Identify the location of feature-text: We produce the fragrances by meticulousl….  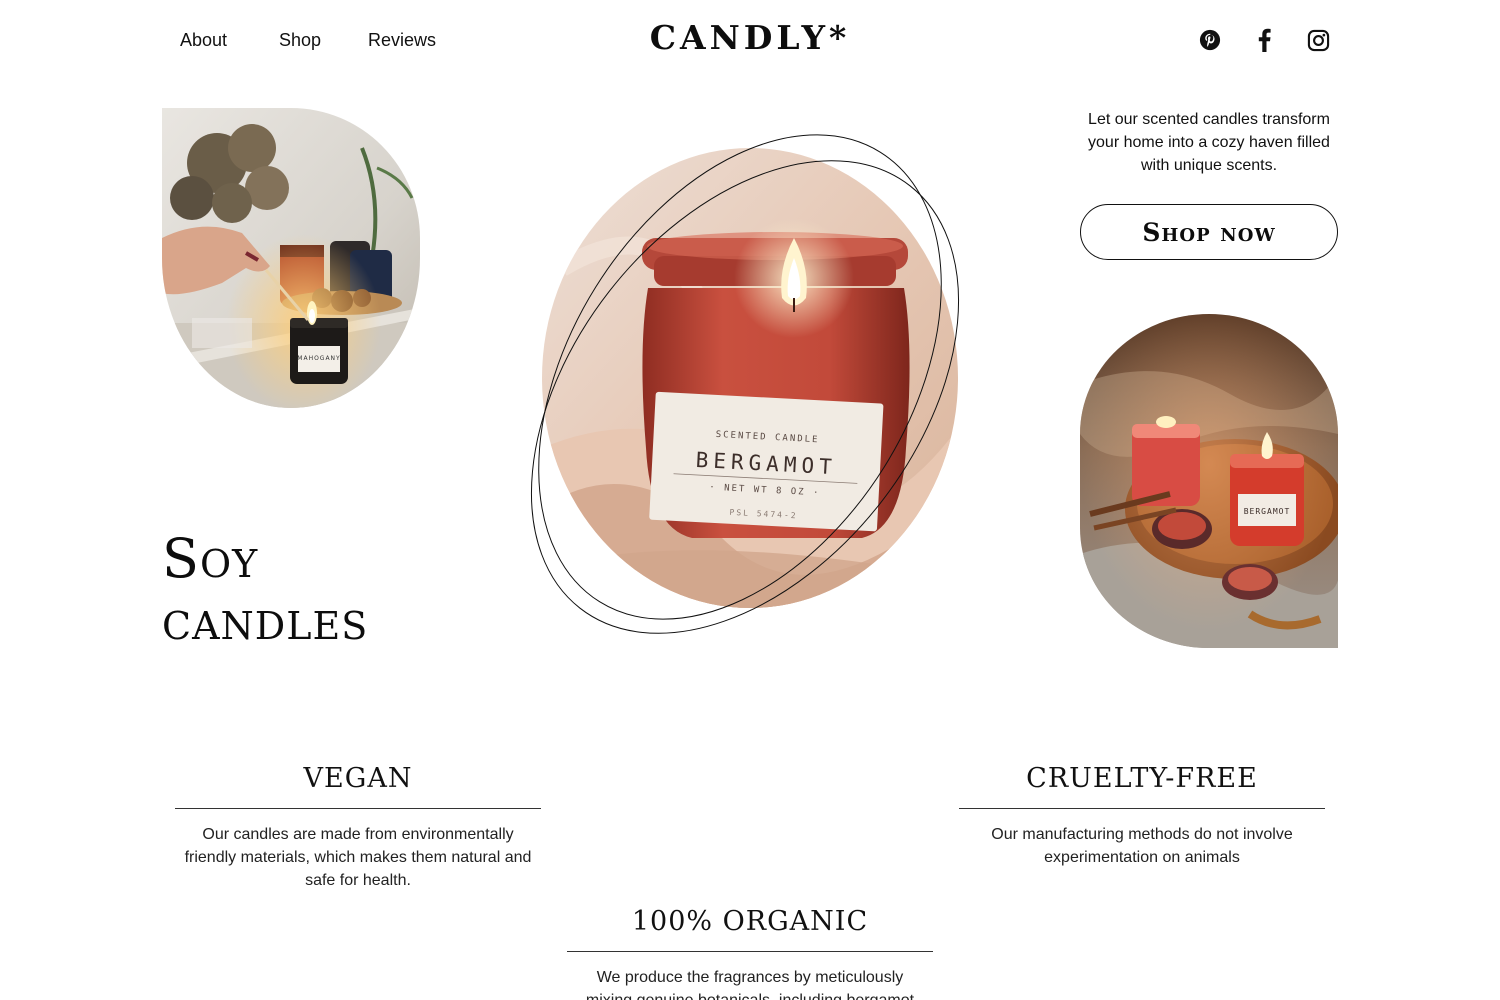
(750, 984).